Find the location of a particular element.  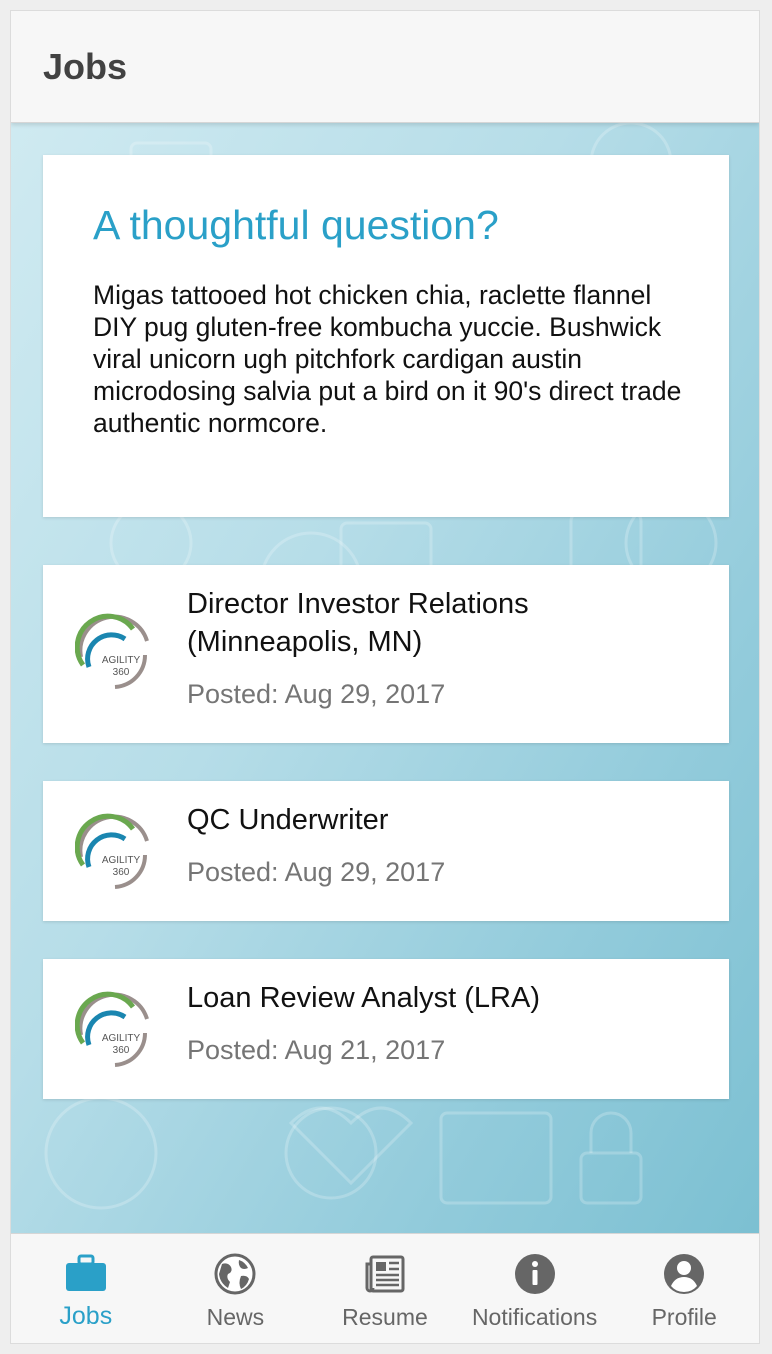

bottom-tab-bar: Jobs News Resume Notifications Profile is located at coordinates (385, 1288).